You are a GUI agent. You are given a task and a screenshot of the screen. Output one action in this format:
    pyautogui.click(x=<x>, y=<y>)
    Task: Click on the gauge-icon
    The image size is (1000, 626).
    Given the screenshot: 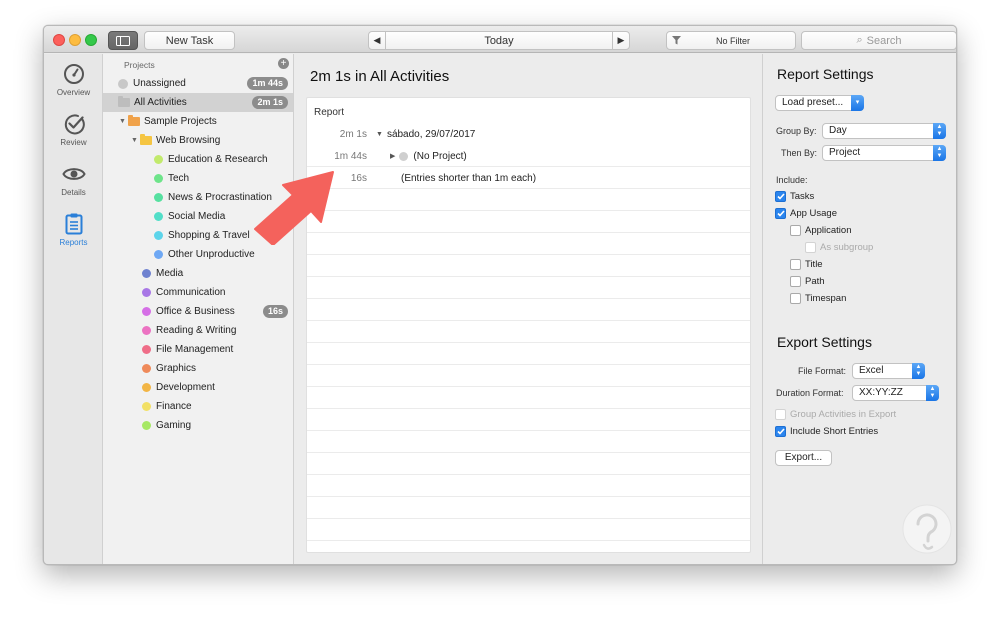 What is the action you would take?
    pyautogui.click(x=73, y=74)
    